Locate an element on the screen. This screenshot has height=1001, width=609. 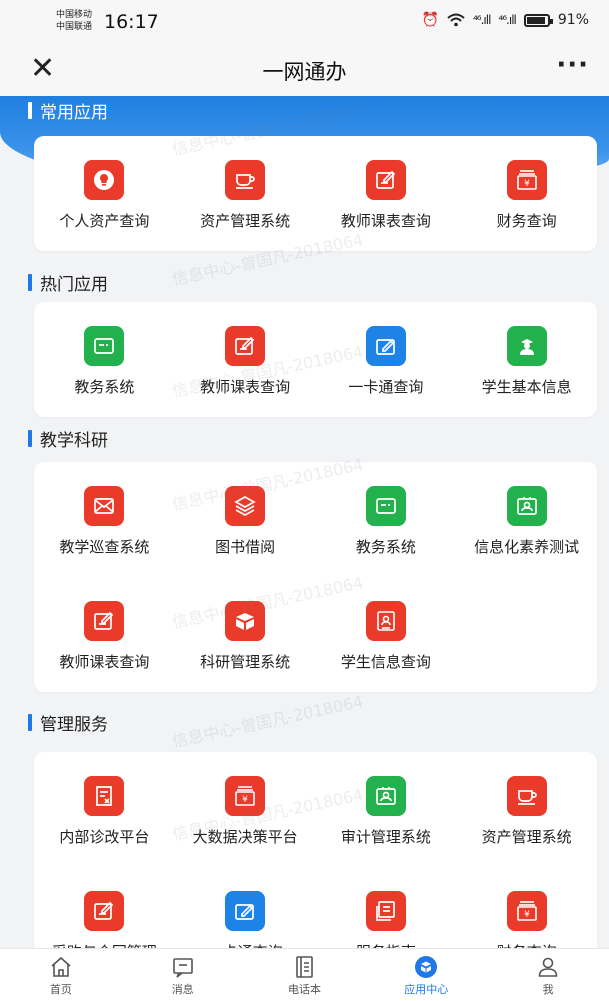
section-card-common: 个人资产查询 资产管理系统 教师课表查询 ¥ 财务查询 is located at coordinates (315, 193).